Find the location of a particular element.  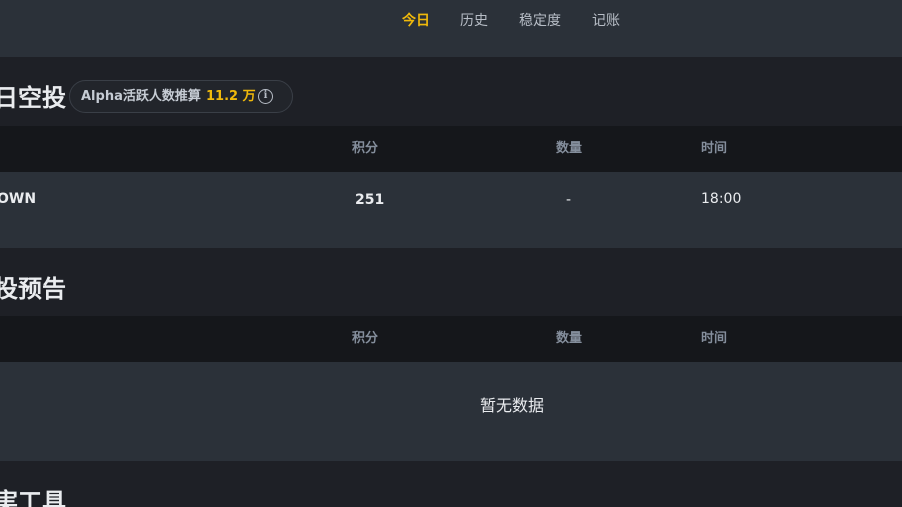

points-value: 251 is located at coordinates (370, 200).